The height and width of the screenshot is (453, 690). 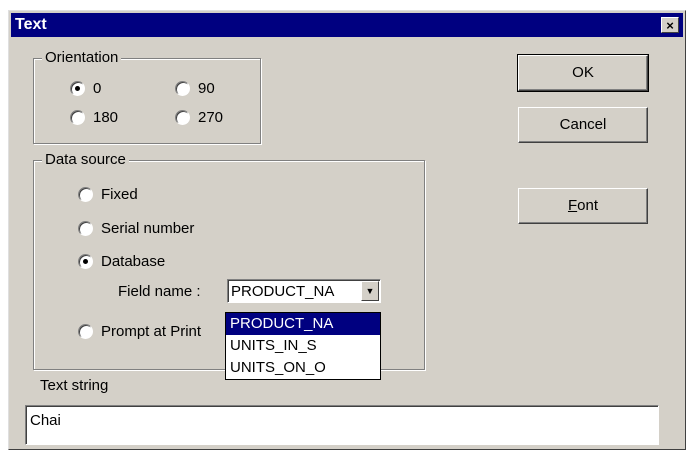 I want to click on data-source-label-database: Database, so click(x=133, y=261).